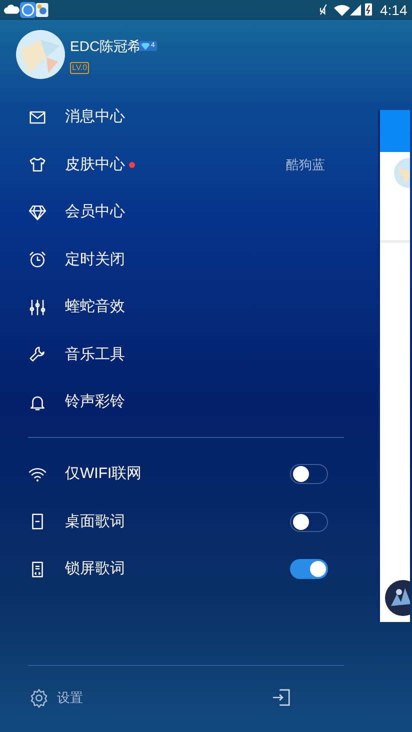 This screenshot has width=412, height=732. I want to click on battery-icon, so click(368, 9).